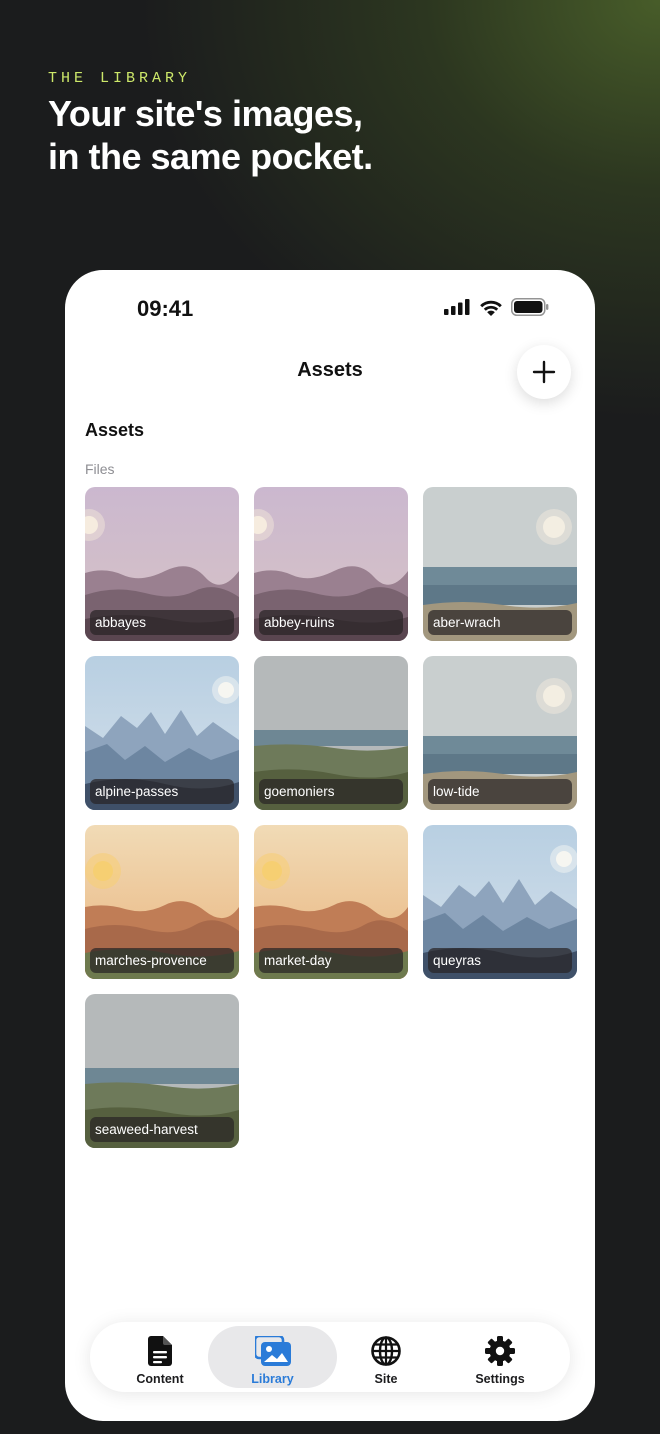 The width and height of the screenshot is (660, 1434). Describe the element at coordinates (160, 1351) in the screenshot. I see `document-icon` at that location.